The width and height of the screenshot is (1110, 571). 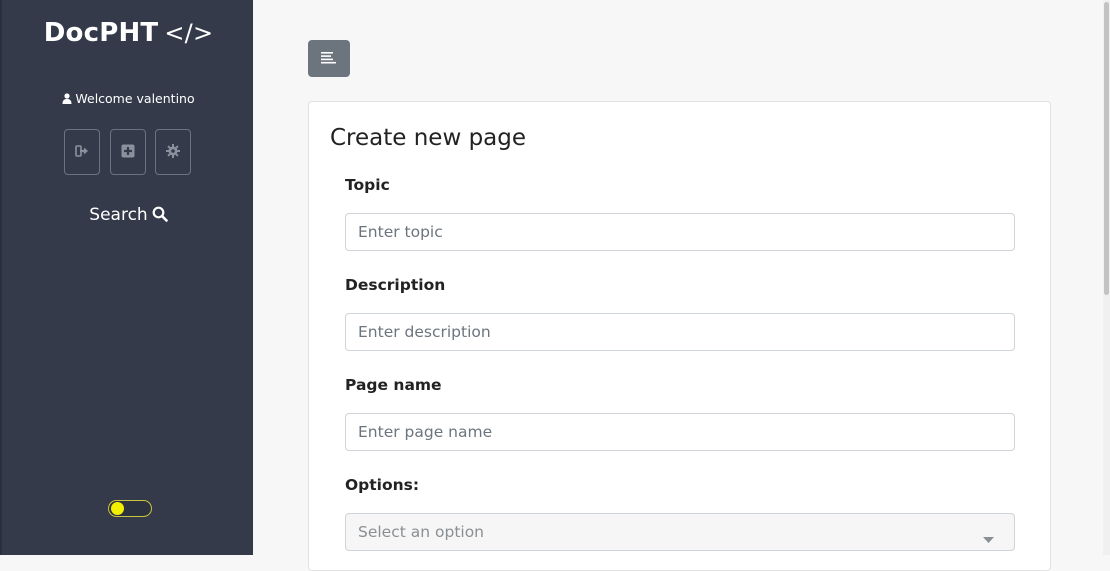 What do you see at coordinates (680, 532) in the screenshot?
I see `options-select: Select an option` at bounding box center [680, 532].